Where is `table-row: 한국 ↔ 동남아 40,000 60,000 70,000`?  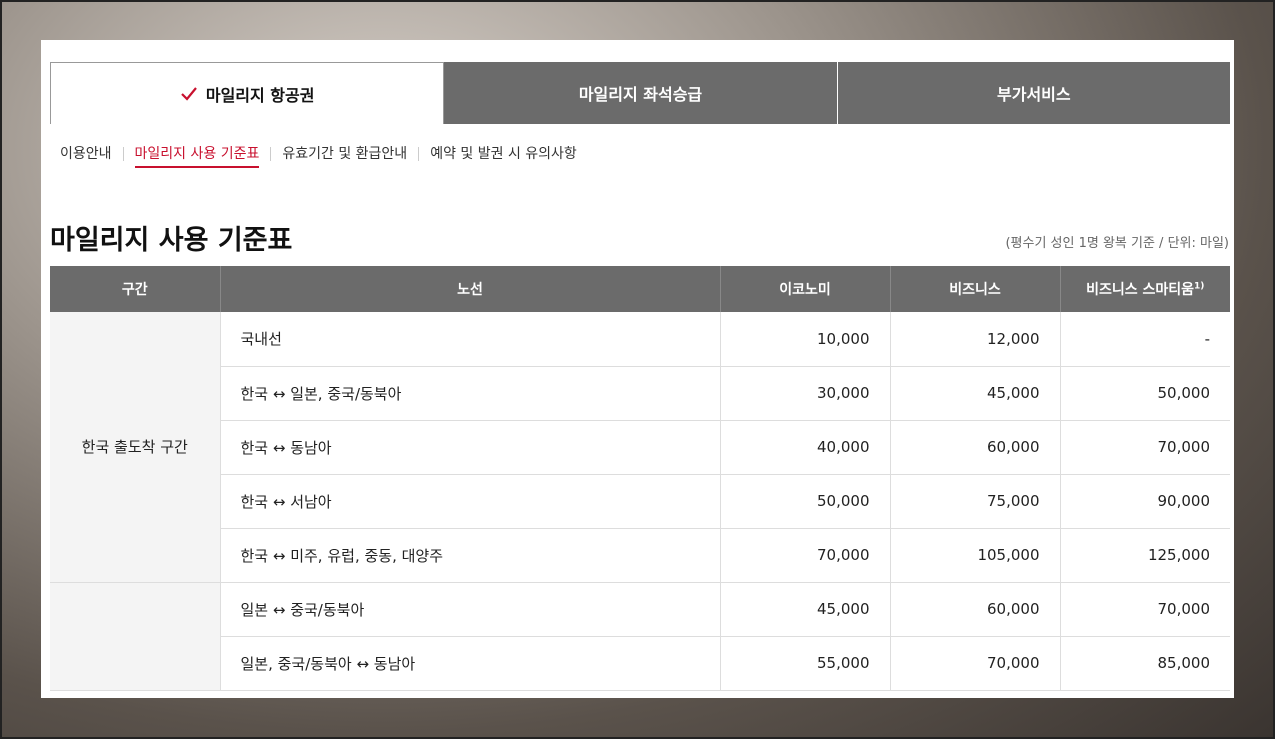 table-row: 한국 ↔ 동남아 40,000 60,000 70,000 is located at coordinates (640, 447).